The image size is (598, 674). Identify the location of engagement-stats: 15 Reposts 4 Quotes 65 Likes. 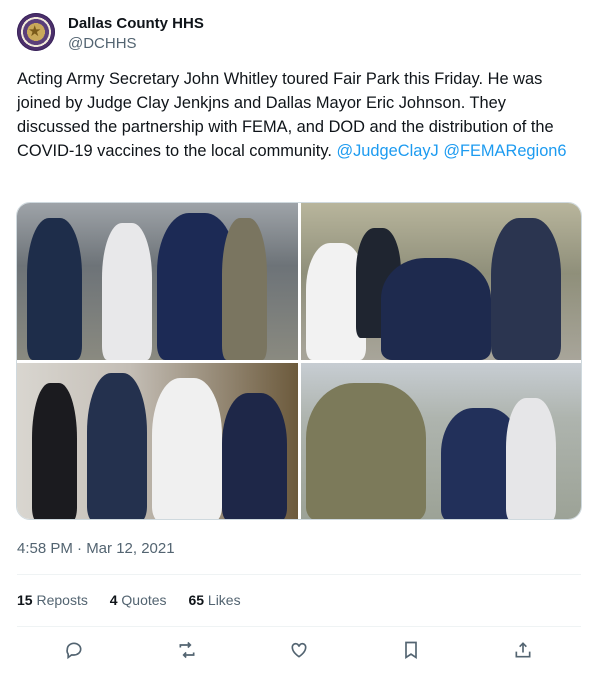
(138, 600).